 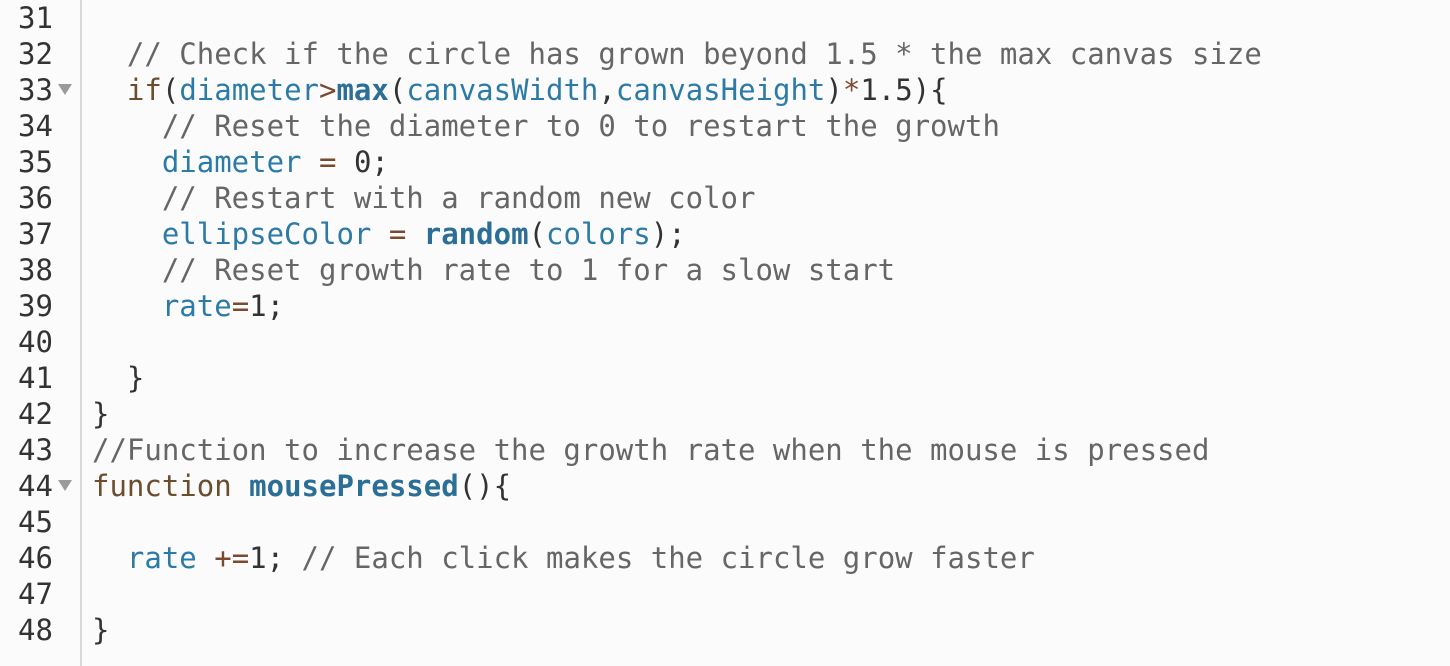 I want to click on code-token: ,, so click(x=607, y=90).